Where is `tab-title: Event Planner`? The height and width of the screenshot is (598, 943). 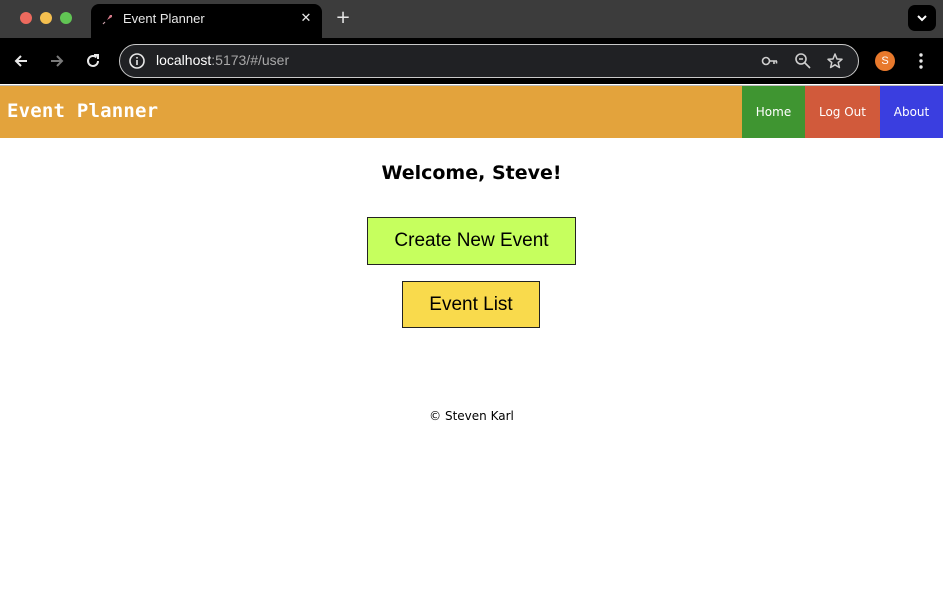
tab-title: Event Planner is located at coordinates (164, 18).